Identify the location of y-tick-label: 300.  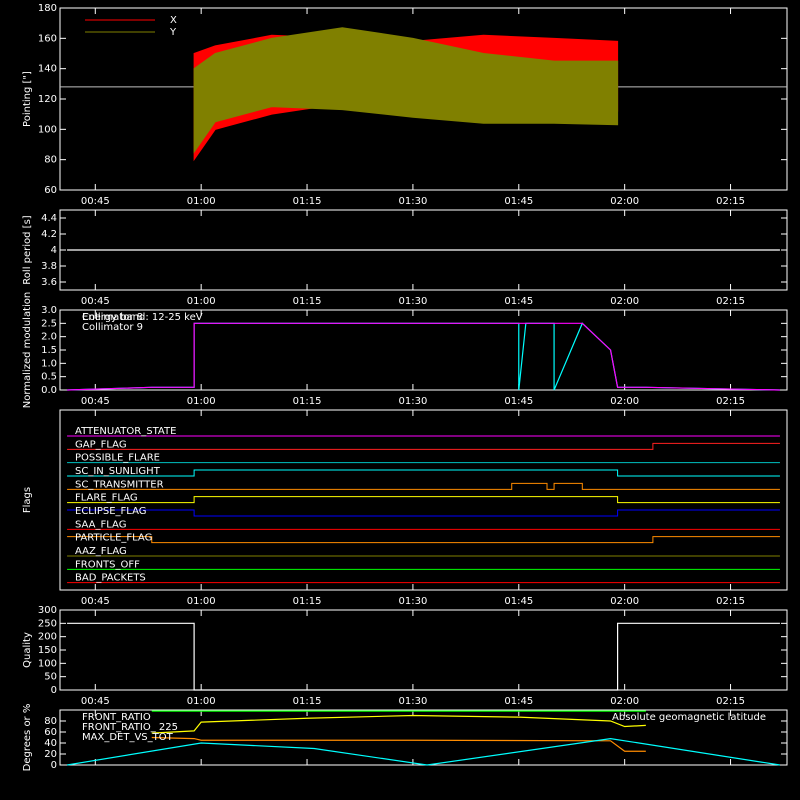
(47, 610).